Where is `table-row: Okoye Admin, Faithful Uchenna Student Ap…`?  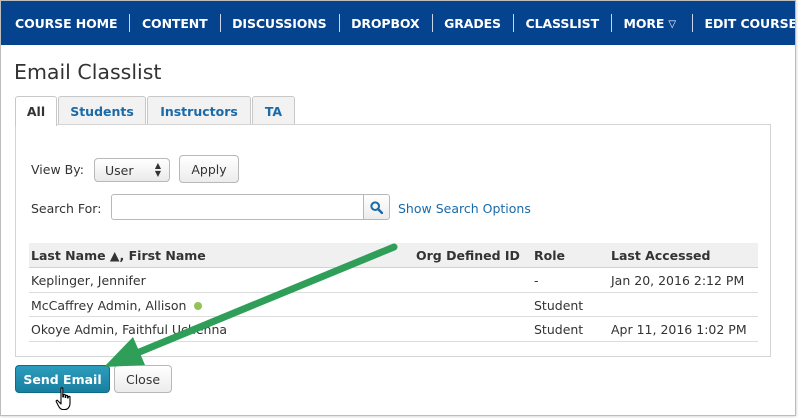
table-row: Okoye Admin, Faithful Uchenna Student Ap… is located at coordinates (393, 329).